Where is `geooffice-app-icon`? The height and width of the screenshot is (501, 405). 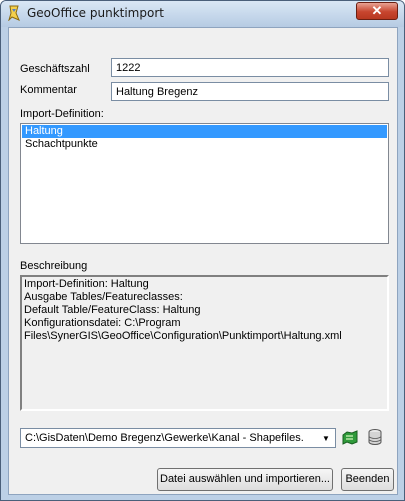
geooffice-app-icon is located at coordinates (14, 13).